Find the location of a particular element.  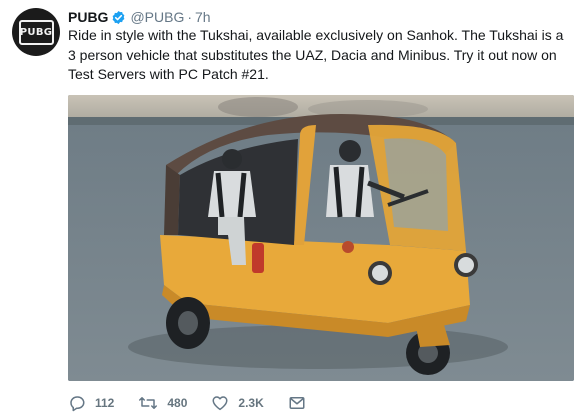

verified-badge-icon is located at coordinates (118, 17).